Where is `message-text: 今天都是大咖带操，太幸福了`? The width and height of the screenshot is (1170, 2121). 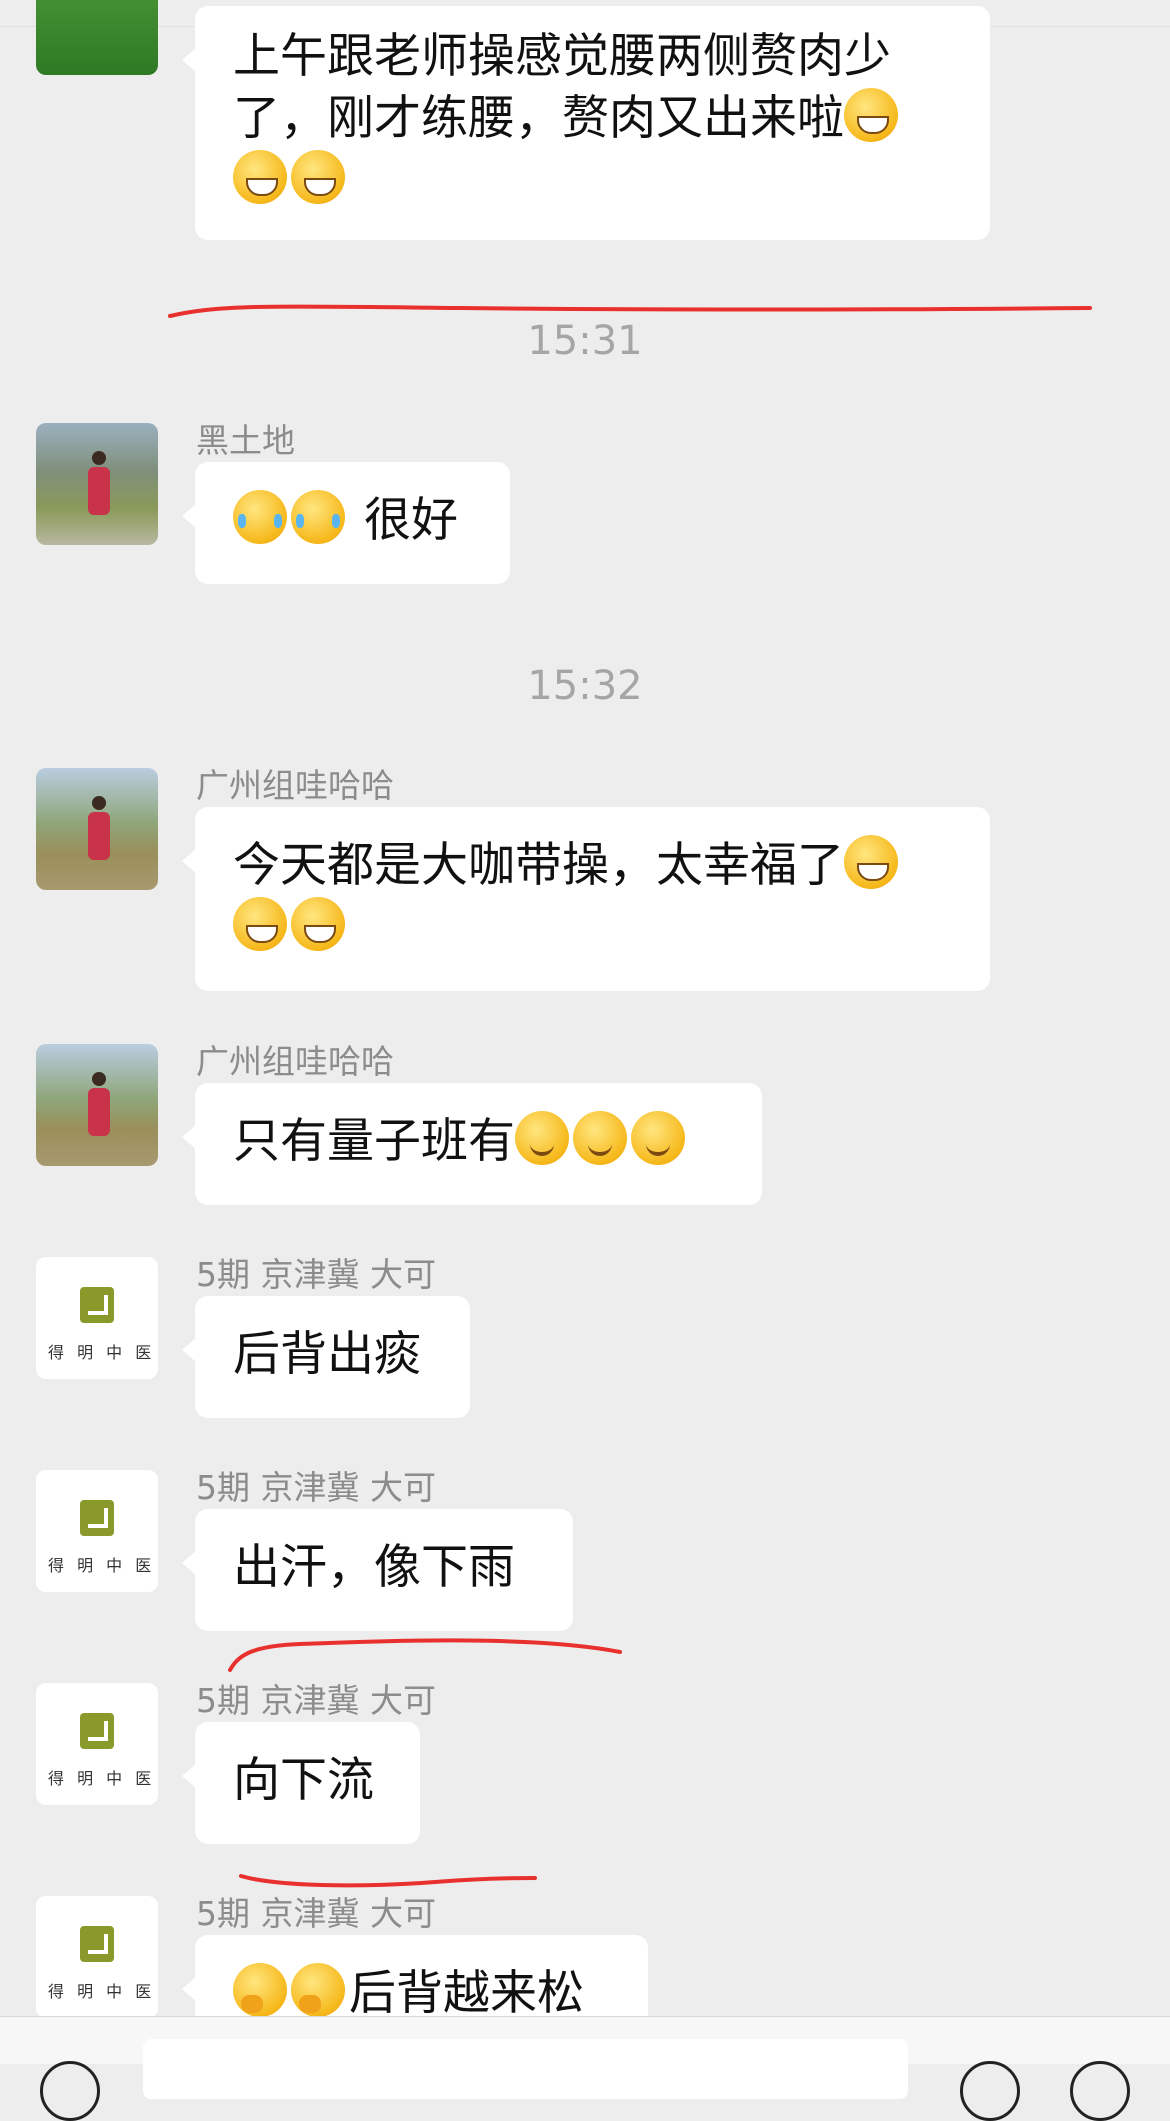 message-text: 今天都是大咖带操，太幸福了 is located at coordinates (538, 865).